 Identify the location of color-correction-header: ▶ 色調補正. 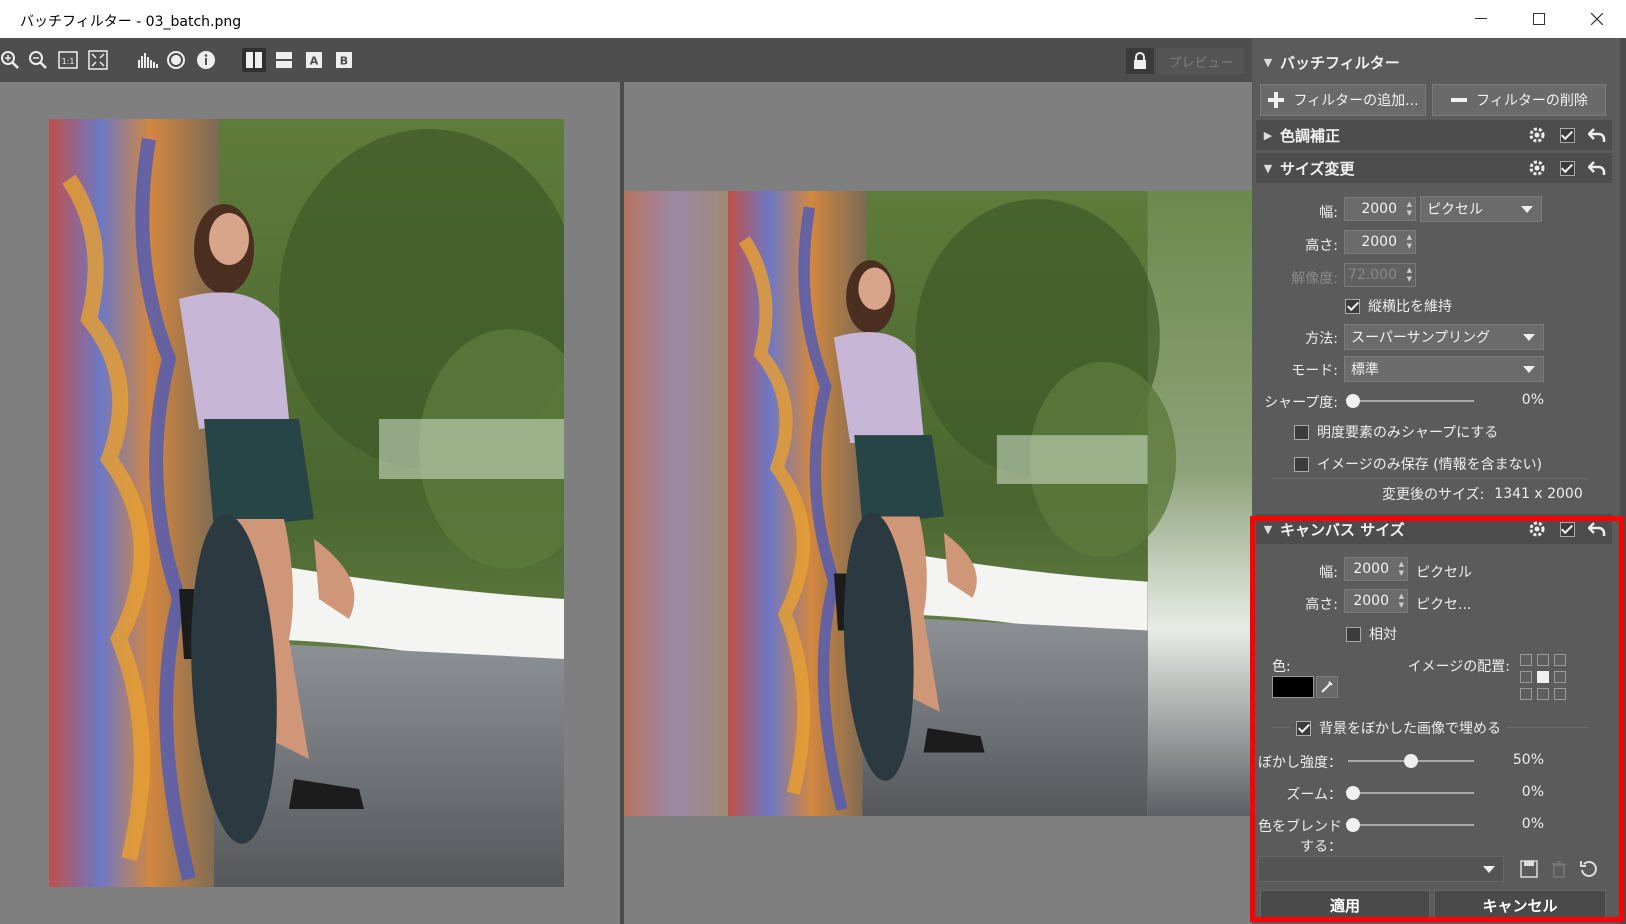
(1434, 135).